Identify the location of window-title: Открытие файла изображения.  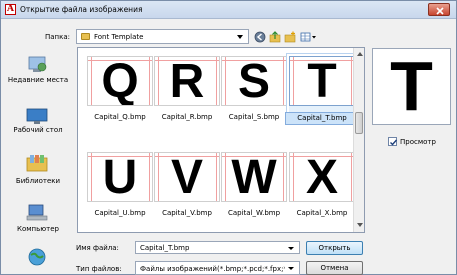
(81, 9).